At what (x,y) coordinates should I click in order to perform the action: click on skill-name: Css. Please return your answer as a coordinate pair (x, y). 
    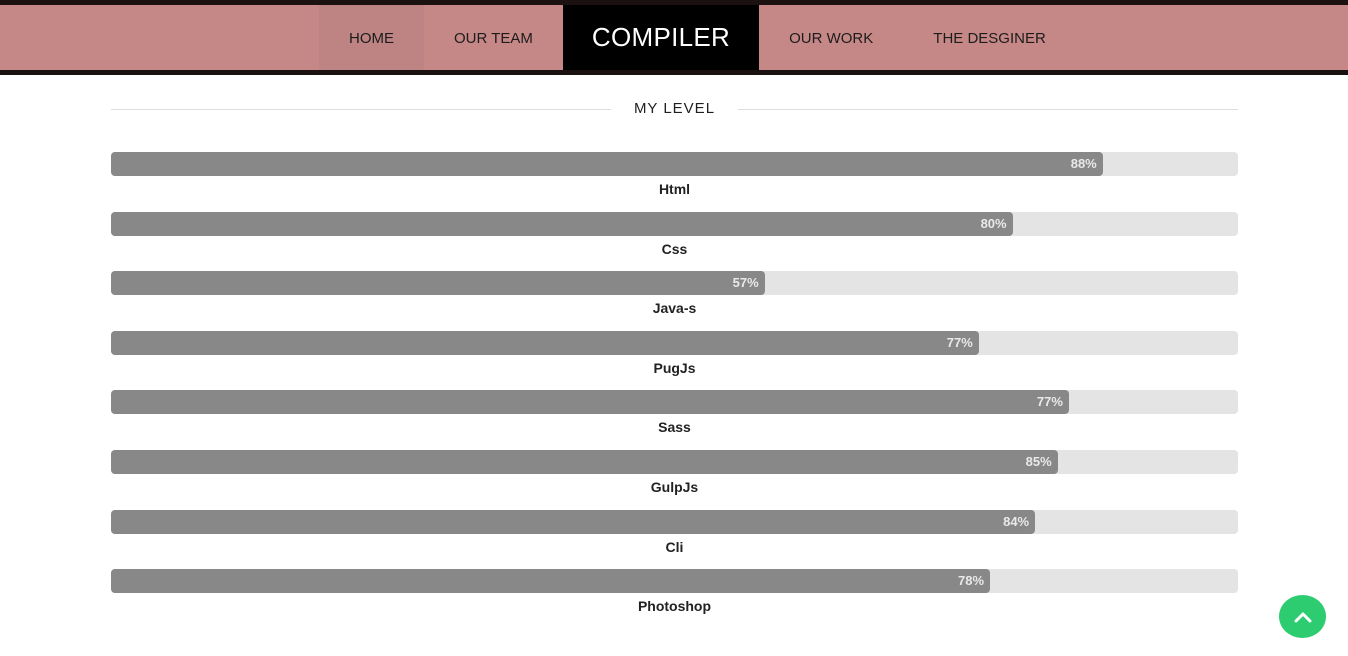
    Looking at the image, I should click on (674, 248).